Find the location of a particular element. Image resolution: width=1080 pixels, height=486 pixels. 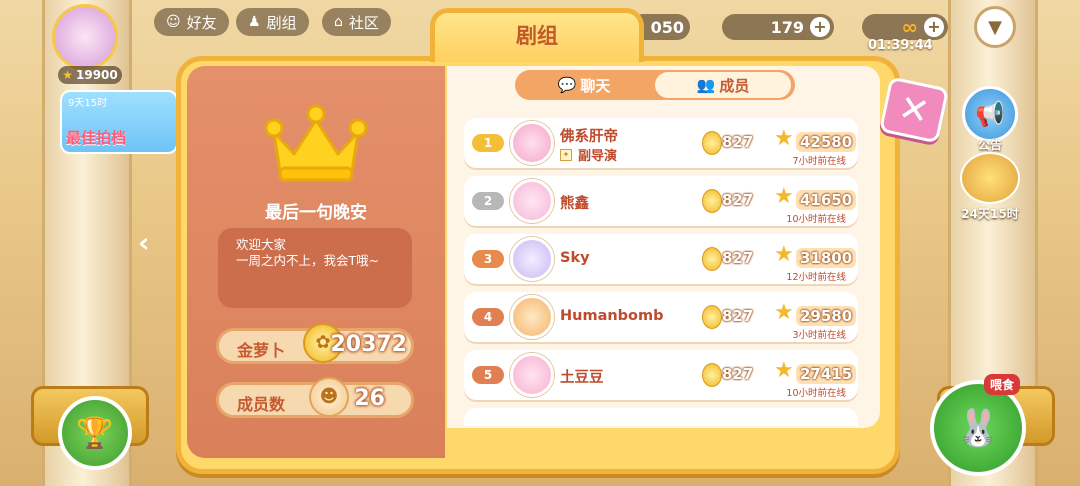

chevron-left-icon: ‹ is located at coordinates (149, 242).